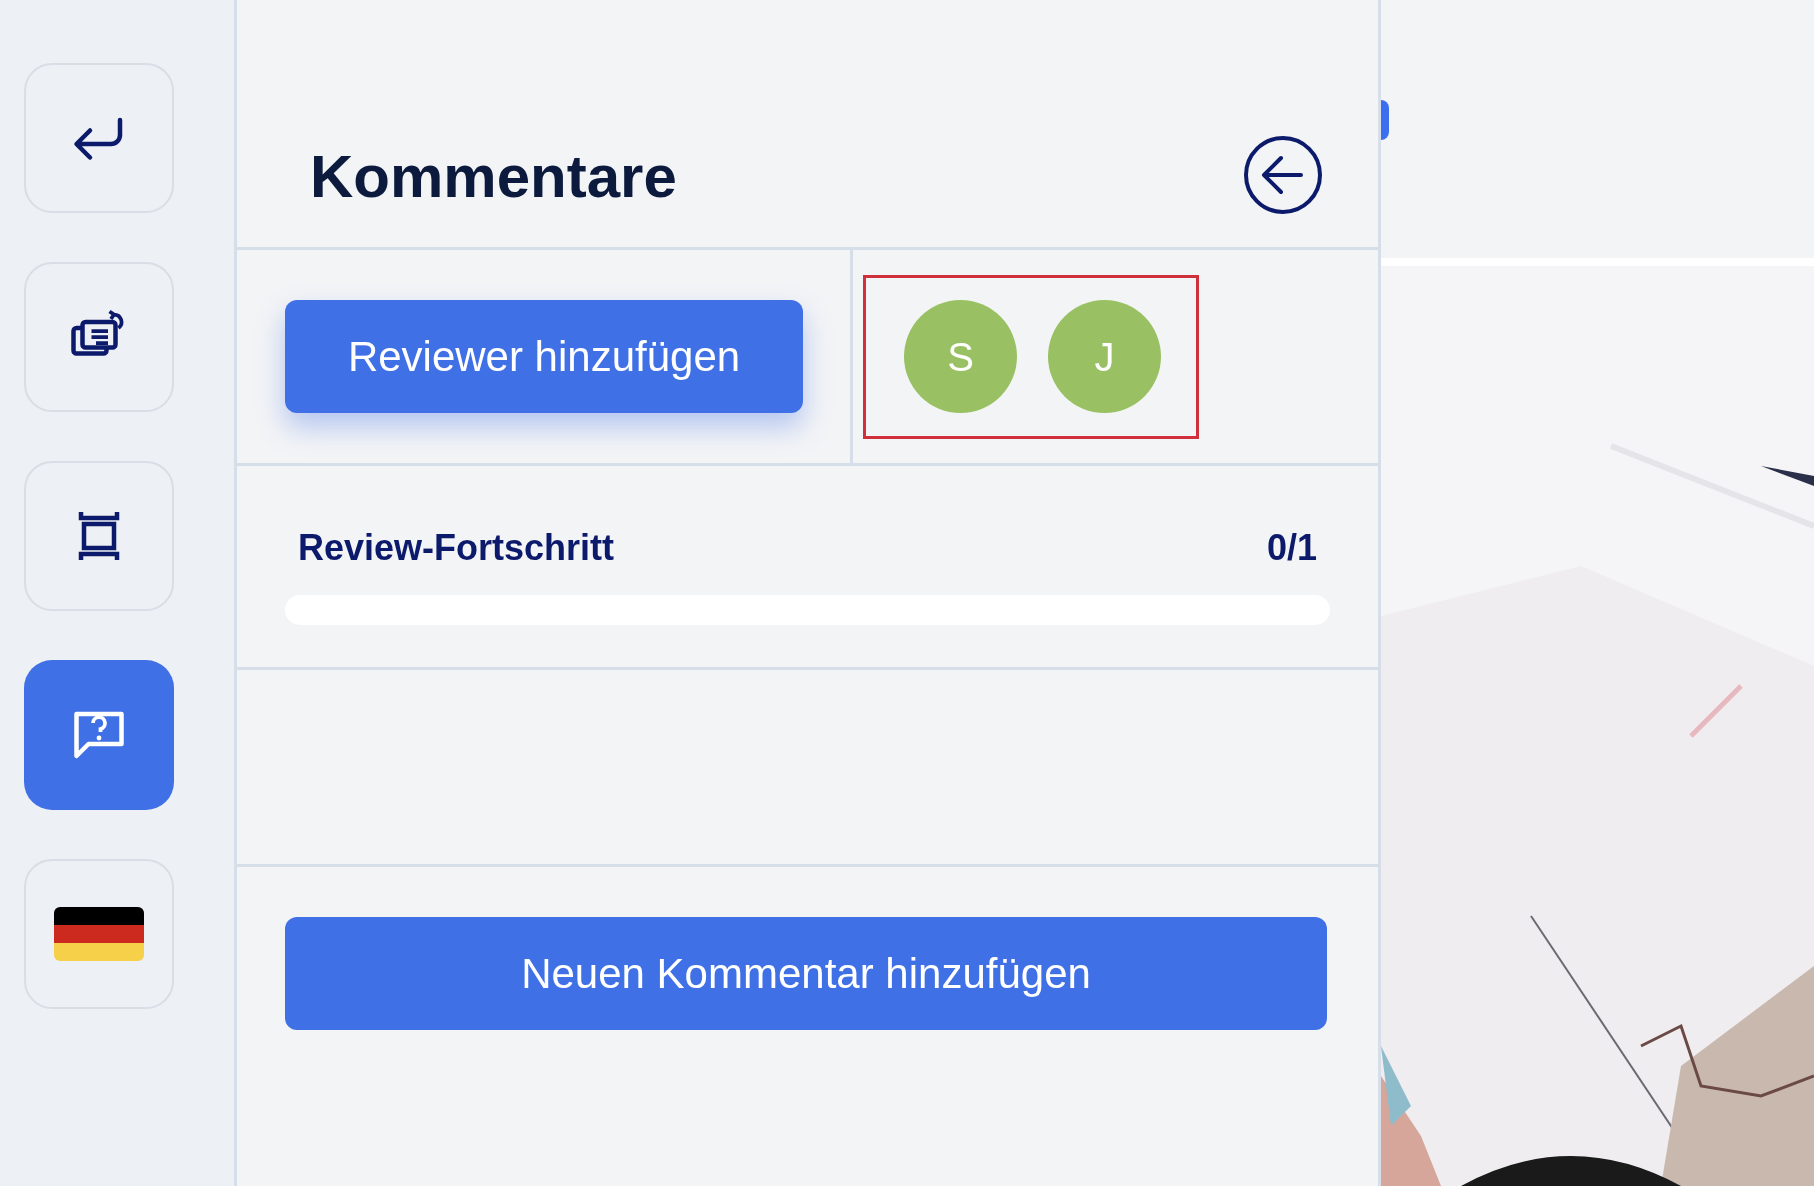 The image size is (1814, 1186). I want to click on new-comment-button: Neuen Kommentar hinzufügen, so click(806, 973).